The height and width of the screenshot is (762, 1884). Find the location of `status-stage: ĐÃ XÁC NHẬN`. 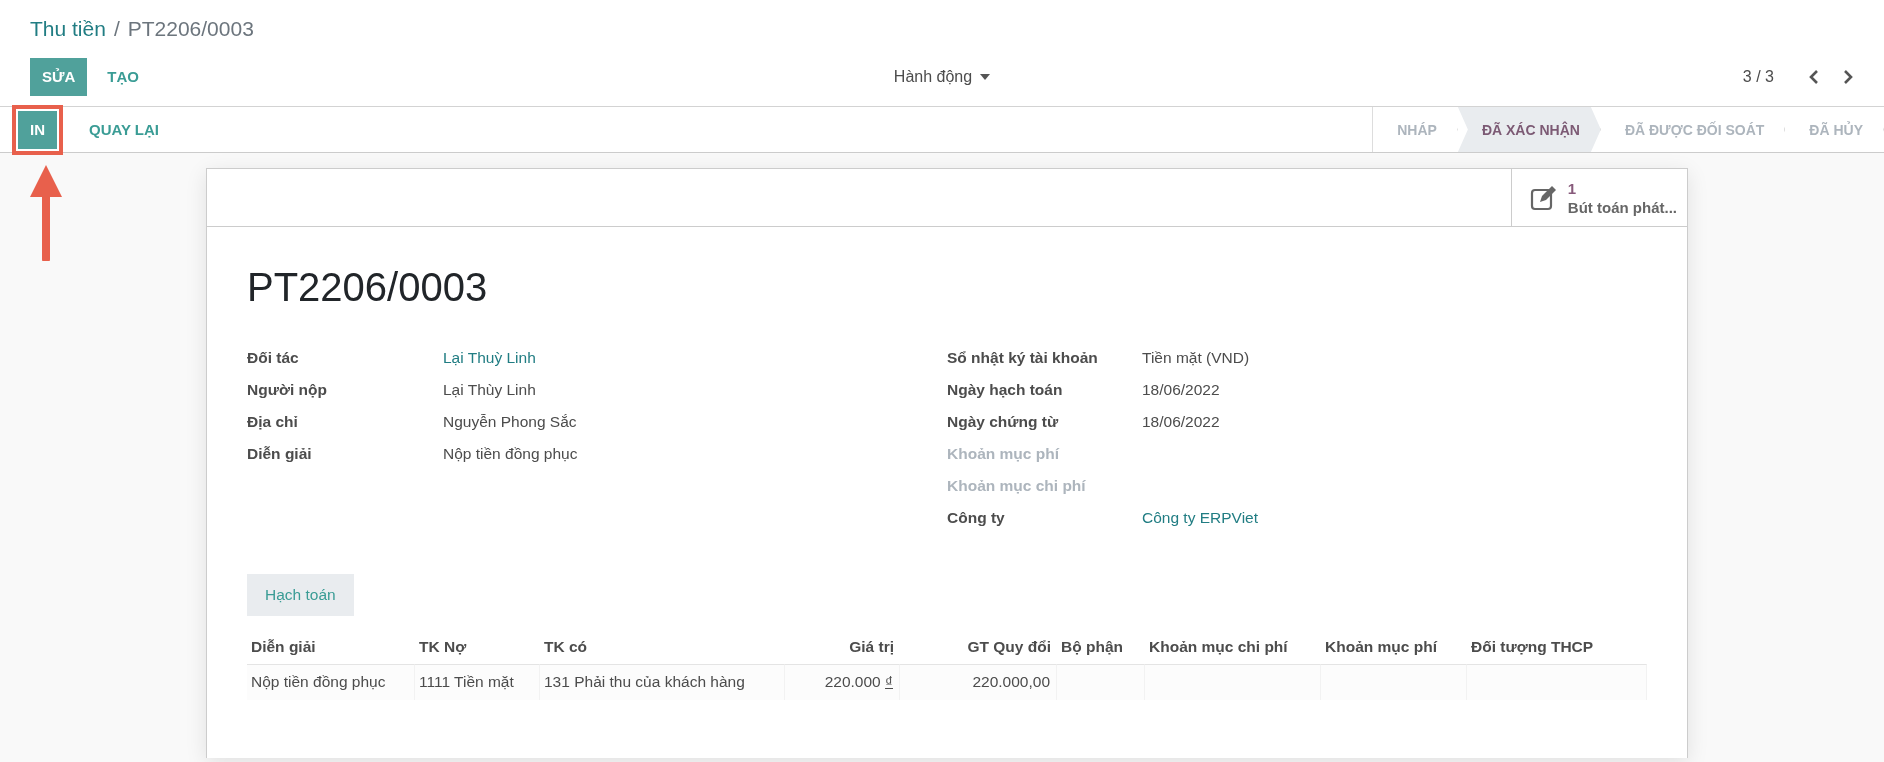

status-stage: ĐÃ XÁC NHẬN is located at coordinates (1529, 129).